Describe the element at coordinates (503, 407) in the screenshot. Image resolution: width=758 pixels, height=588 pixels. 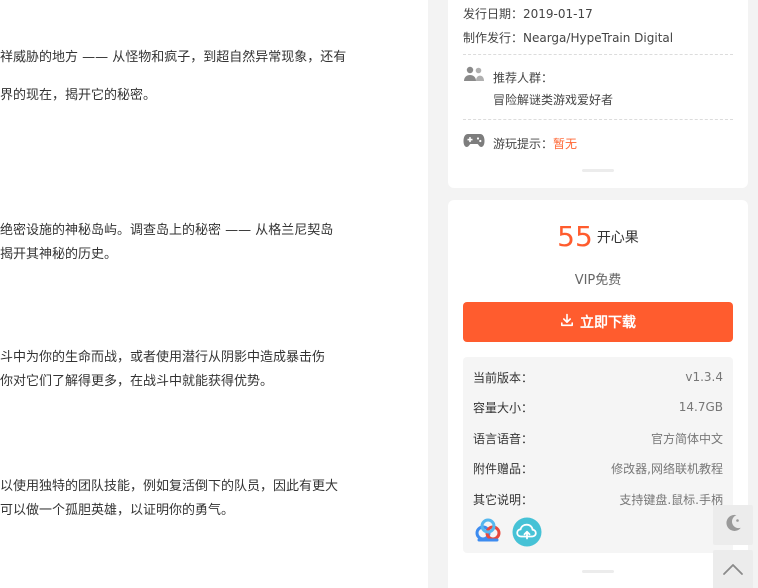
I see `info-key: 容量大小：` at that location.